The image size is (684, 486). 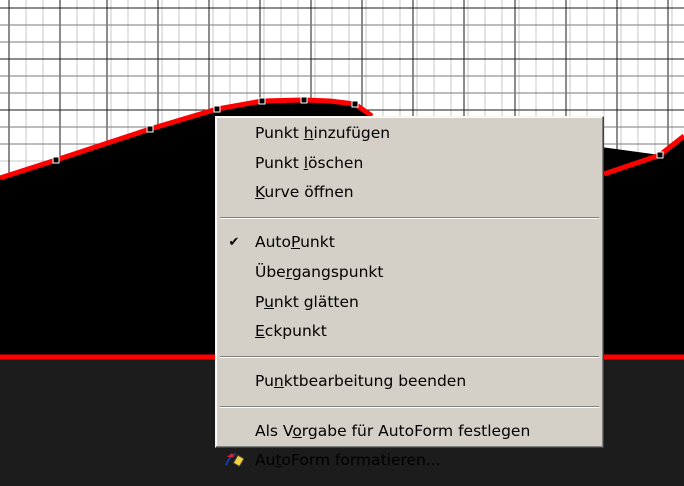 I want to click on menu-item: Übergangspunkt, so click(x=409, y=272).